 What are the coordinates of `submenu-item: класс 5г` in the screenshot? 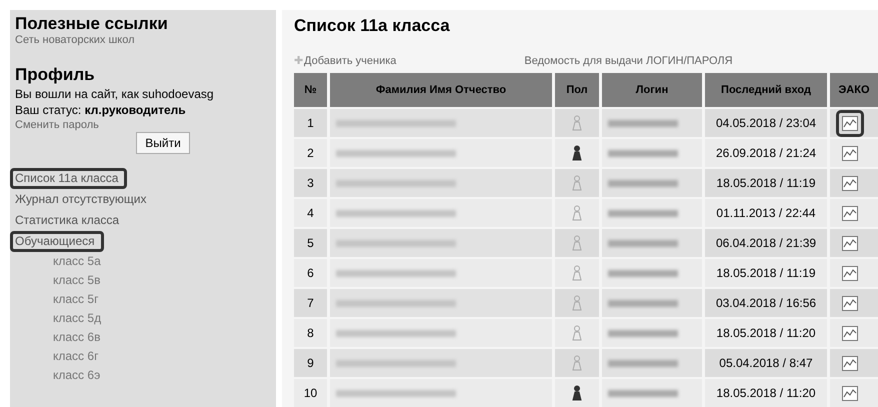 It's located at (143, 299).